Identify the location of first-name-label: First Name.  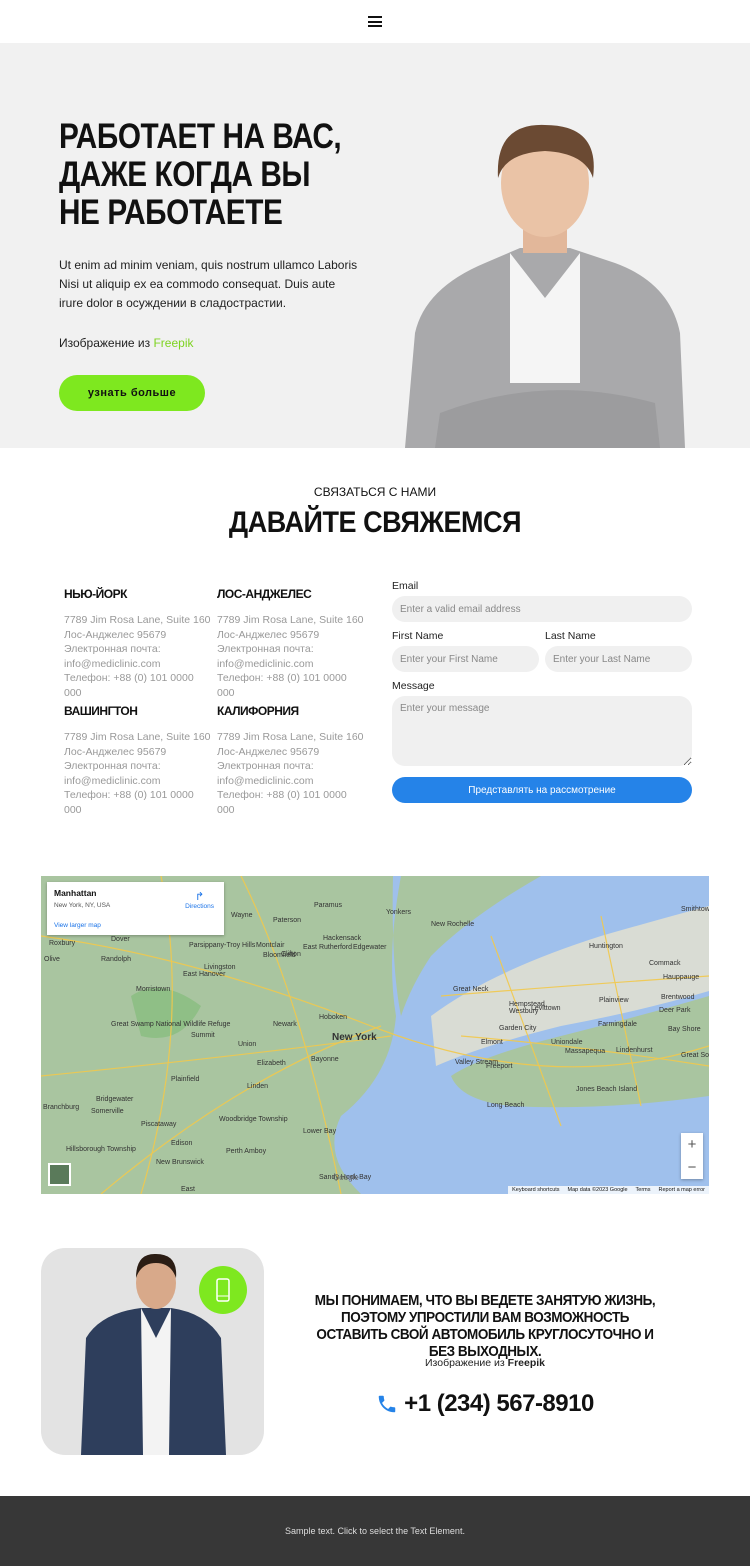
(418, 636).